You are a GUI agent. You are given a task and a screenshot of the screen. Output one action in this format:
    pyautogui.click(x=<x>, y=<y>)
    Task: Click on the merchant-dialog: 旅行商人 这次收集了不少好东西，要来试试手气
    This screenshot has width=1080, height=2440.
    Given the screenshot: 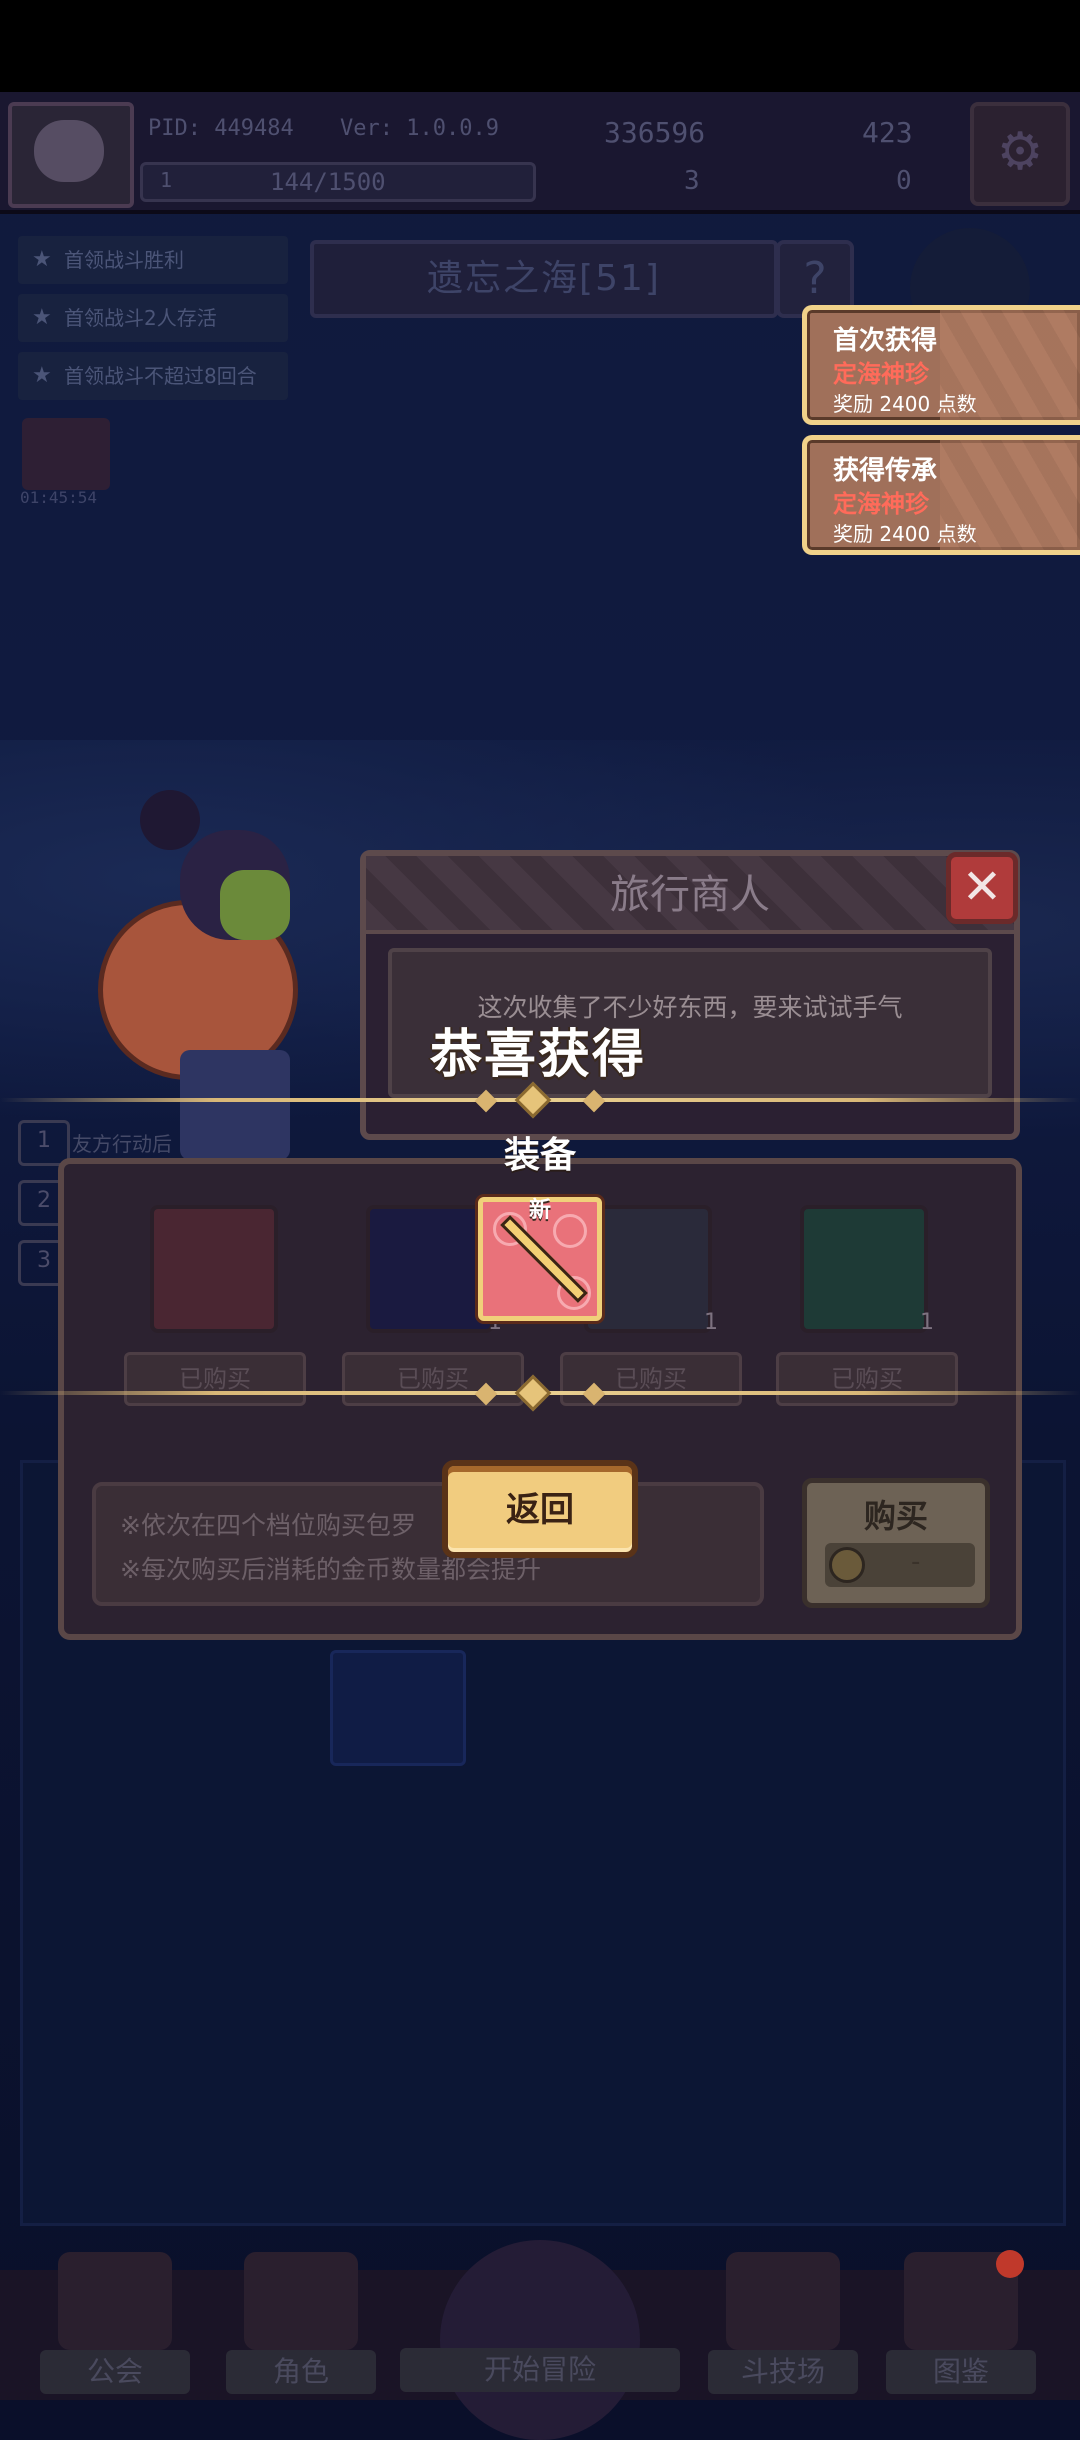 What is the action you would take?
    pyautogui.click(x=690, y=995)
    